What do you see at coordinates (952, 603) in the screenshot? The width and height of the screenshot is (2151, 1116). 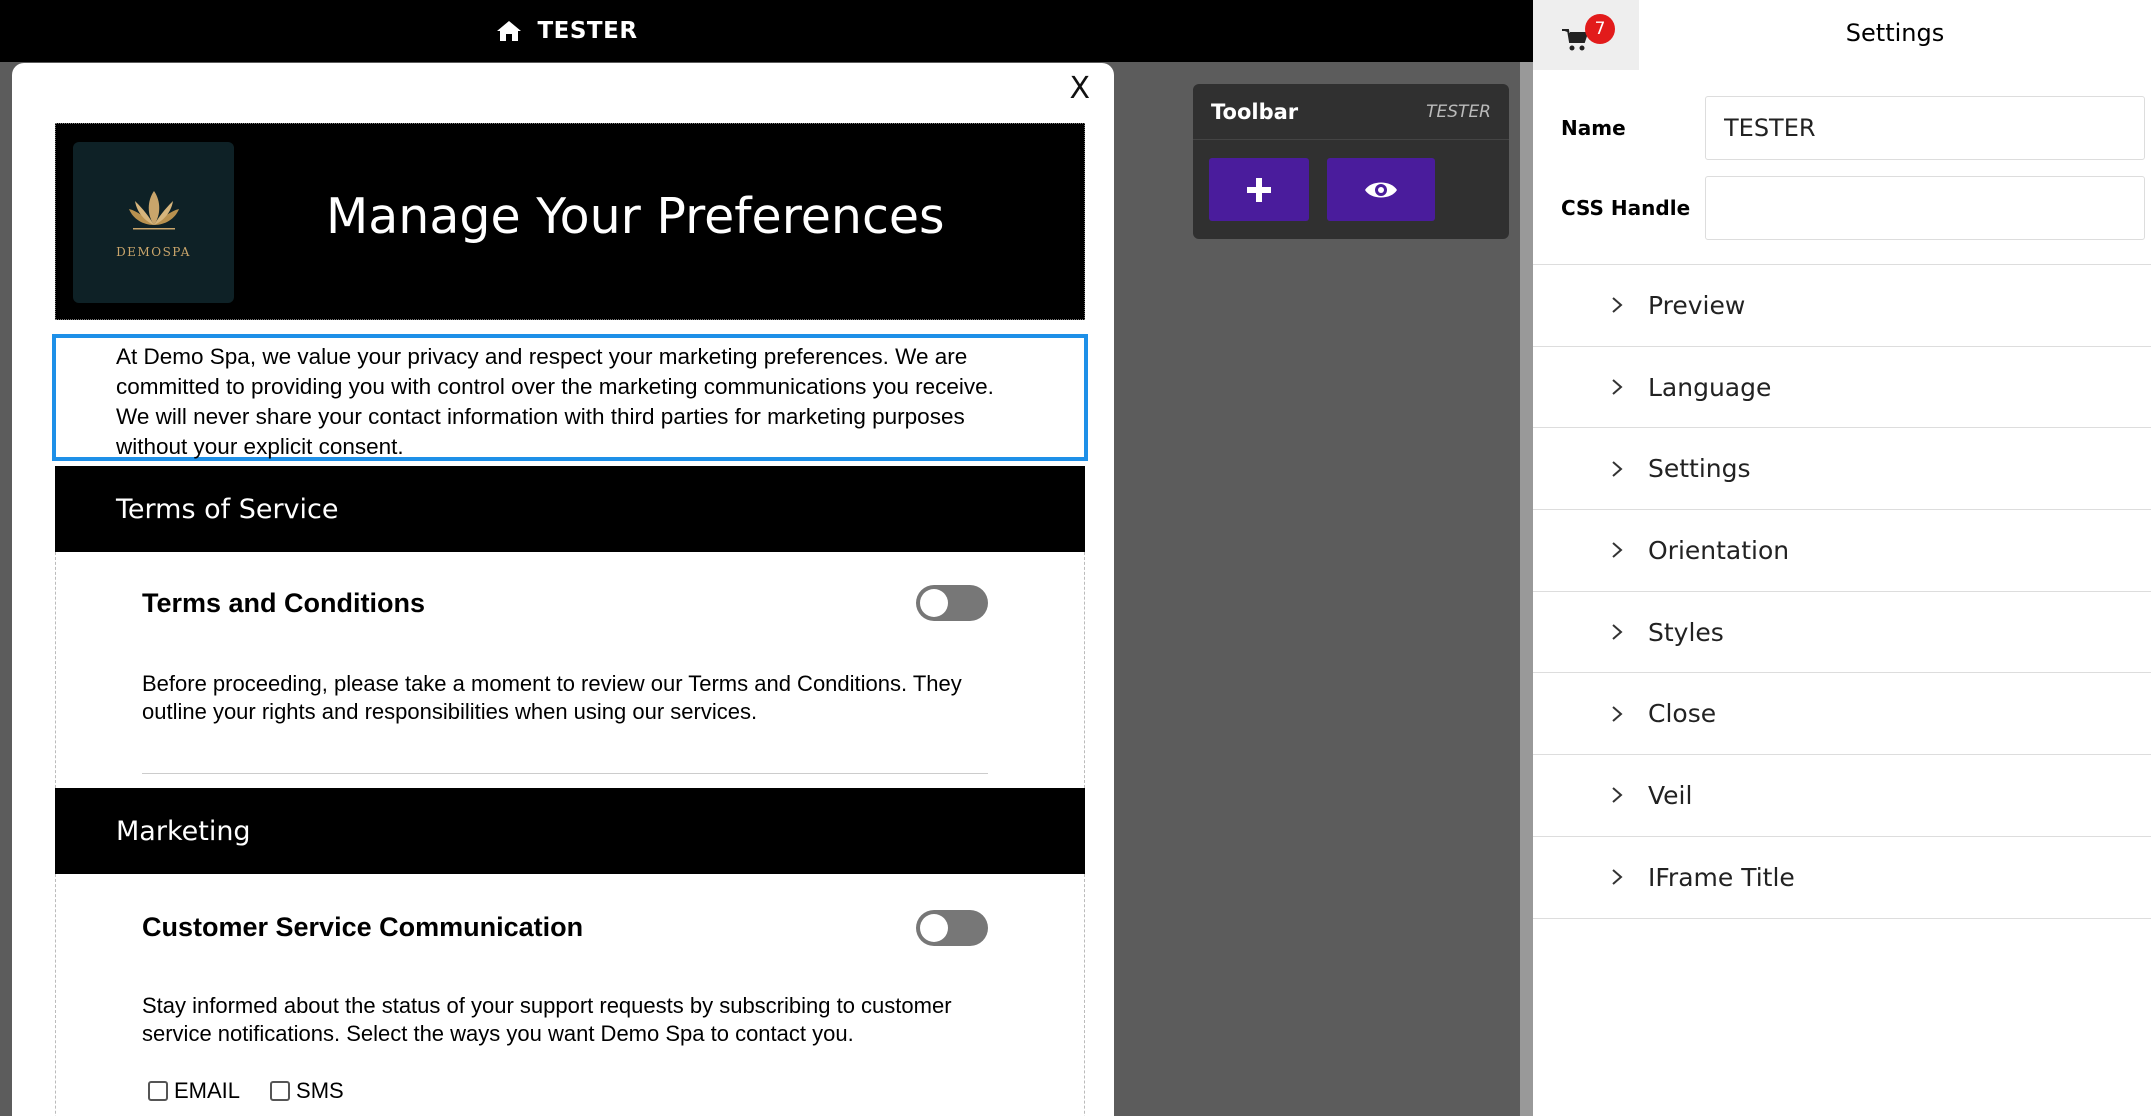 I see `terms-toggle` at bounding box center [952, 603].